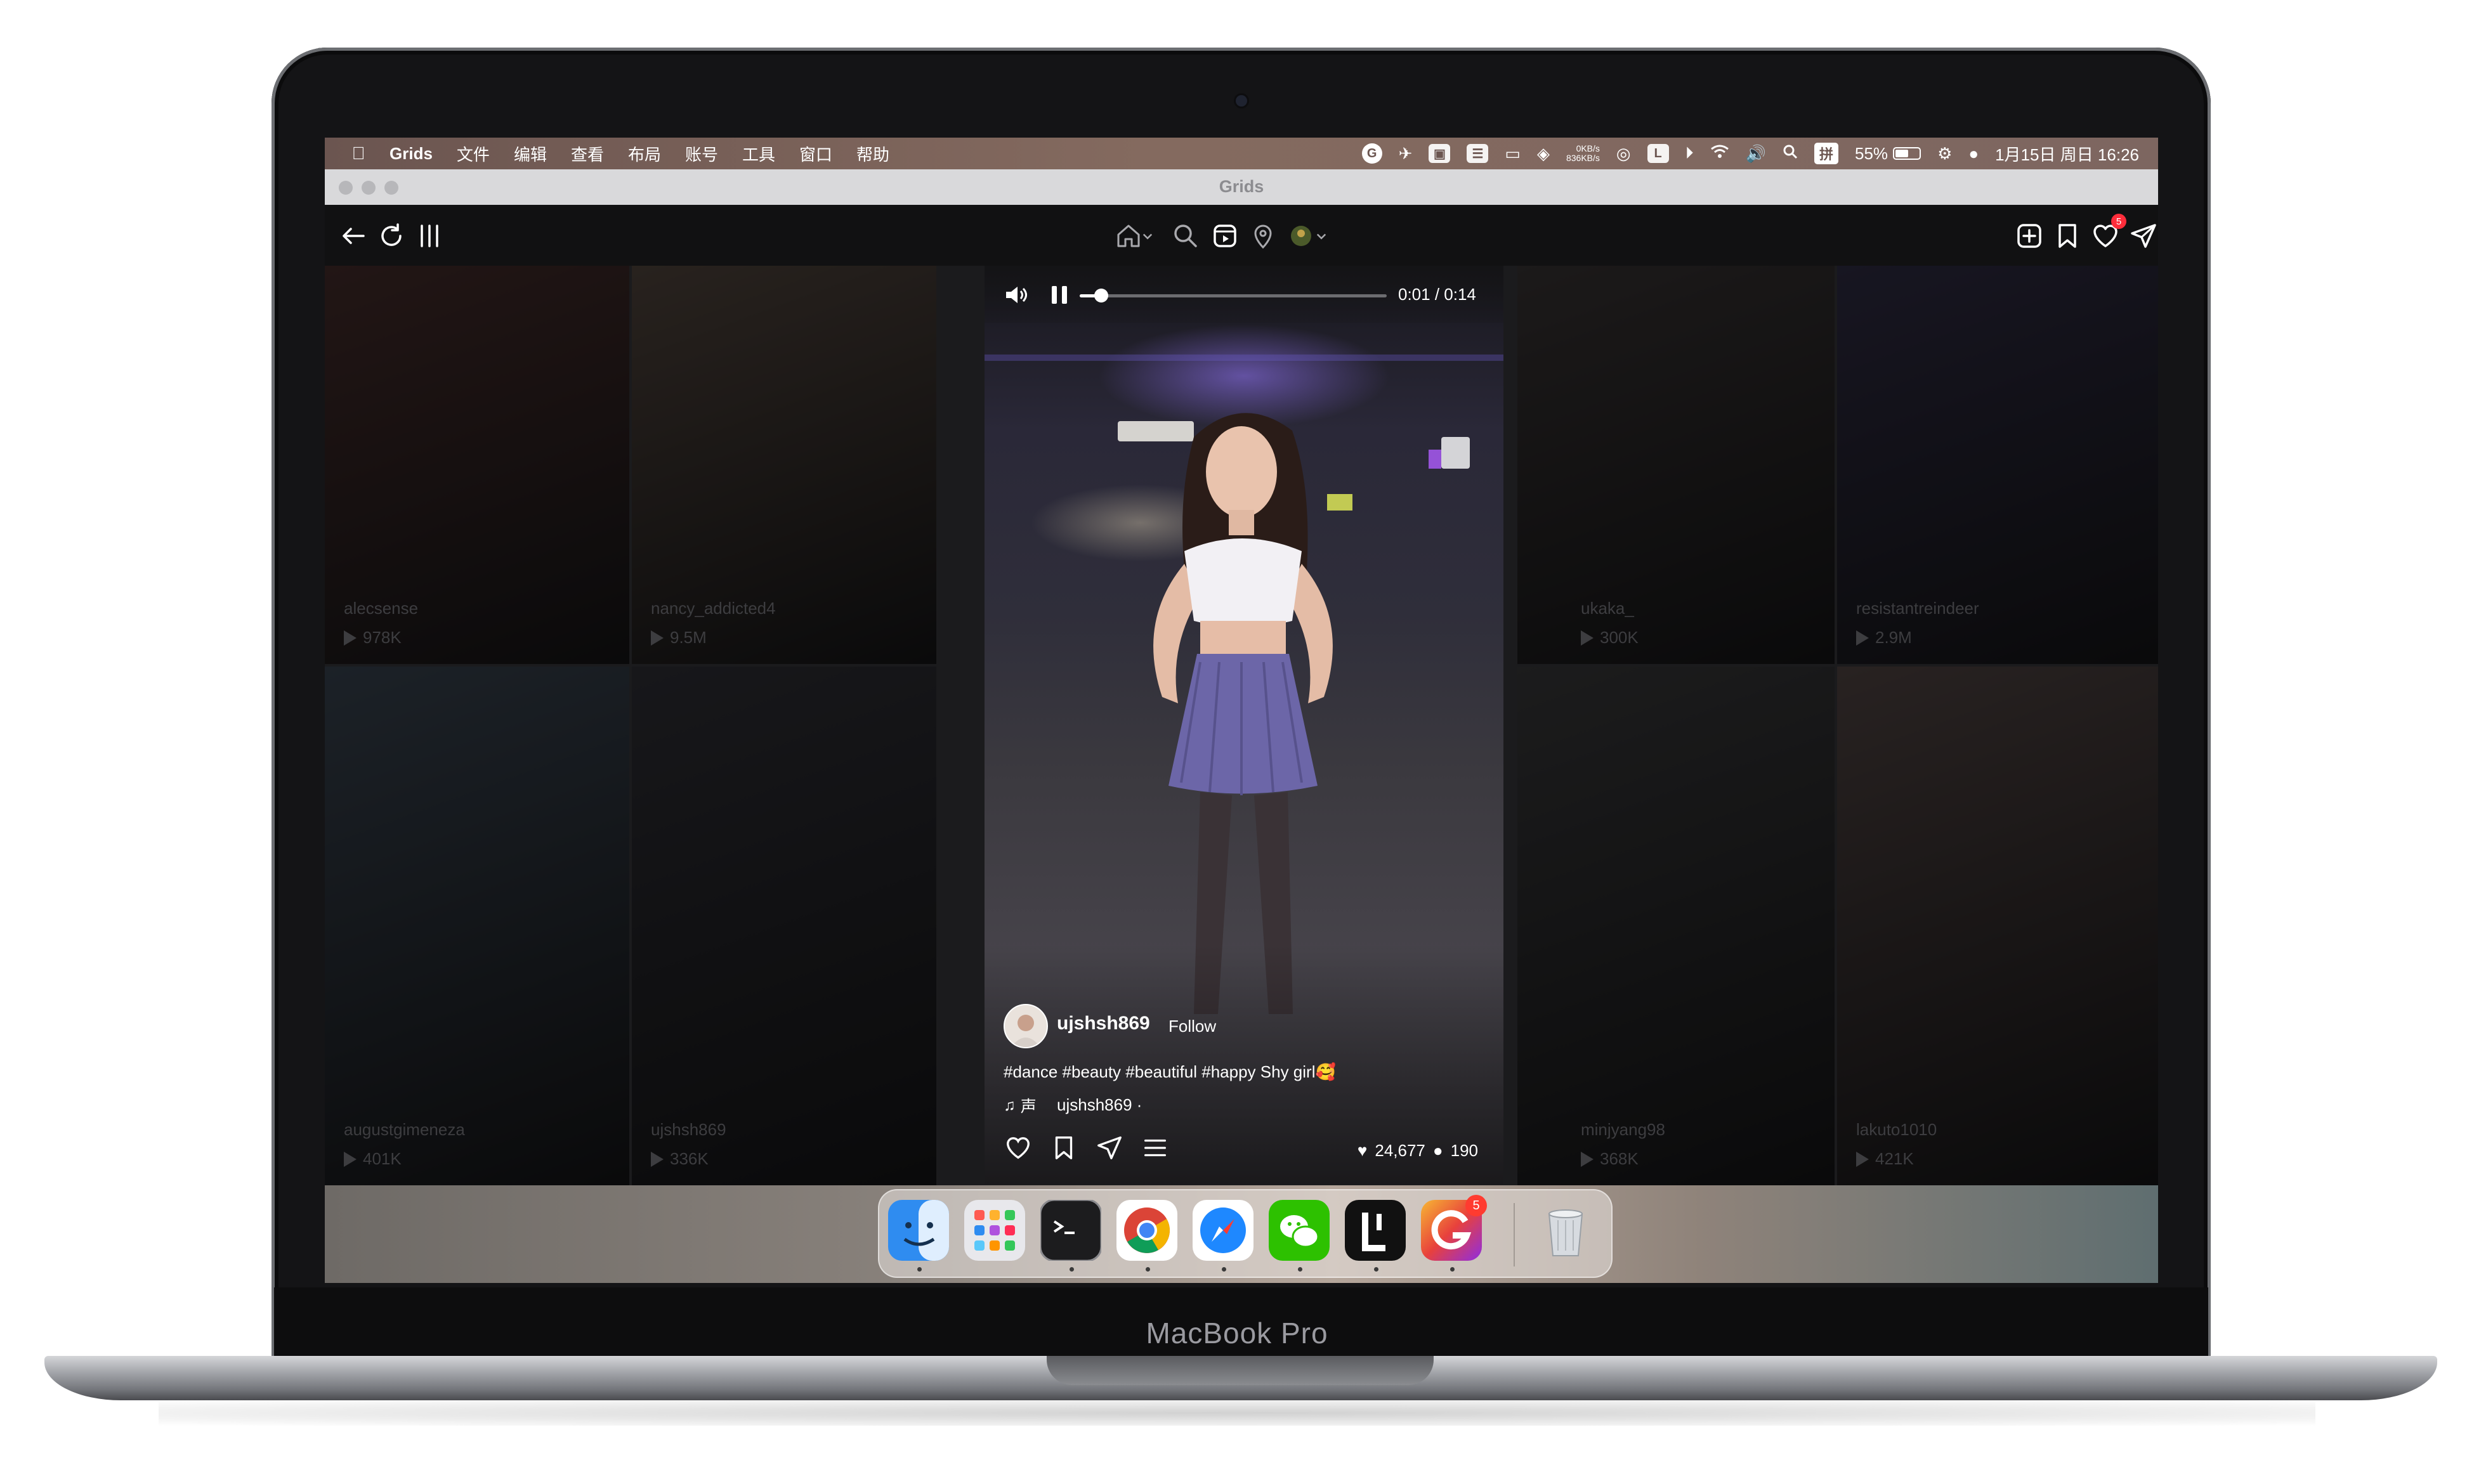 This screenshot has height=1484, width=2474. I want to click on plus-square-icon, so click(2029, 236).